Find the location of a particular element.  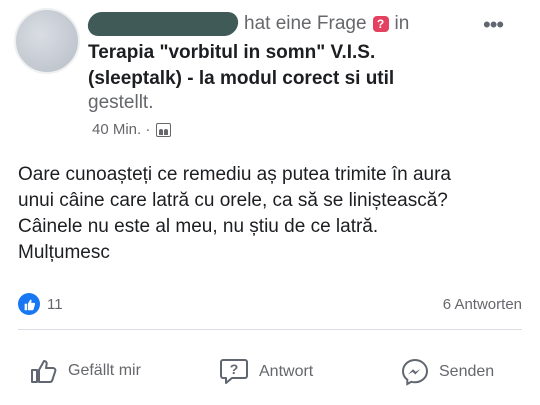

post-meta: 40 Min. · is located at coordinates (132, 129).